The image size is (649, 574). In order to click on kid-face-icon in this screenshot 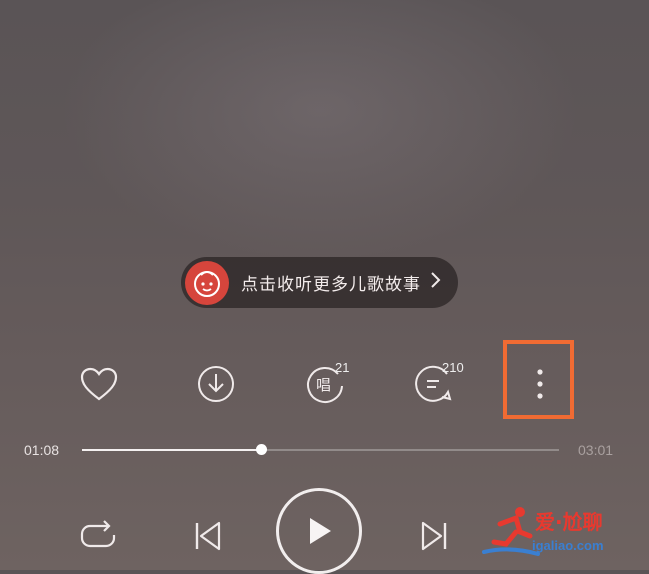, I will do `click(207, 282)`.